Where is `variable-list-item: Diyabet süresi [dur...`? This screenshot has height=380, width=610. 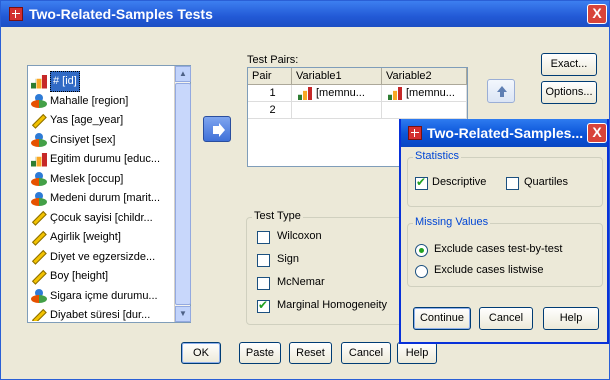 variable-list-item: Diyabet süresi [dur... is located at coordinates (90, 313).